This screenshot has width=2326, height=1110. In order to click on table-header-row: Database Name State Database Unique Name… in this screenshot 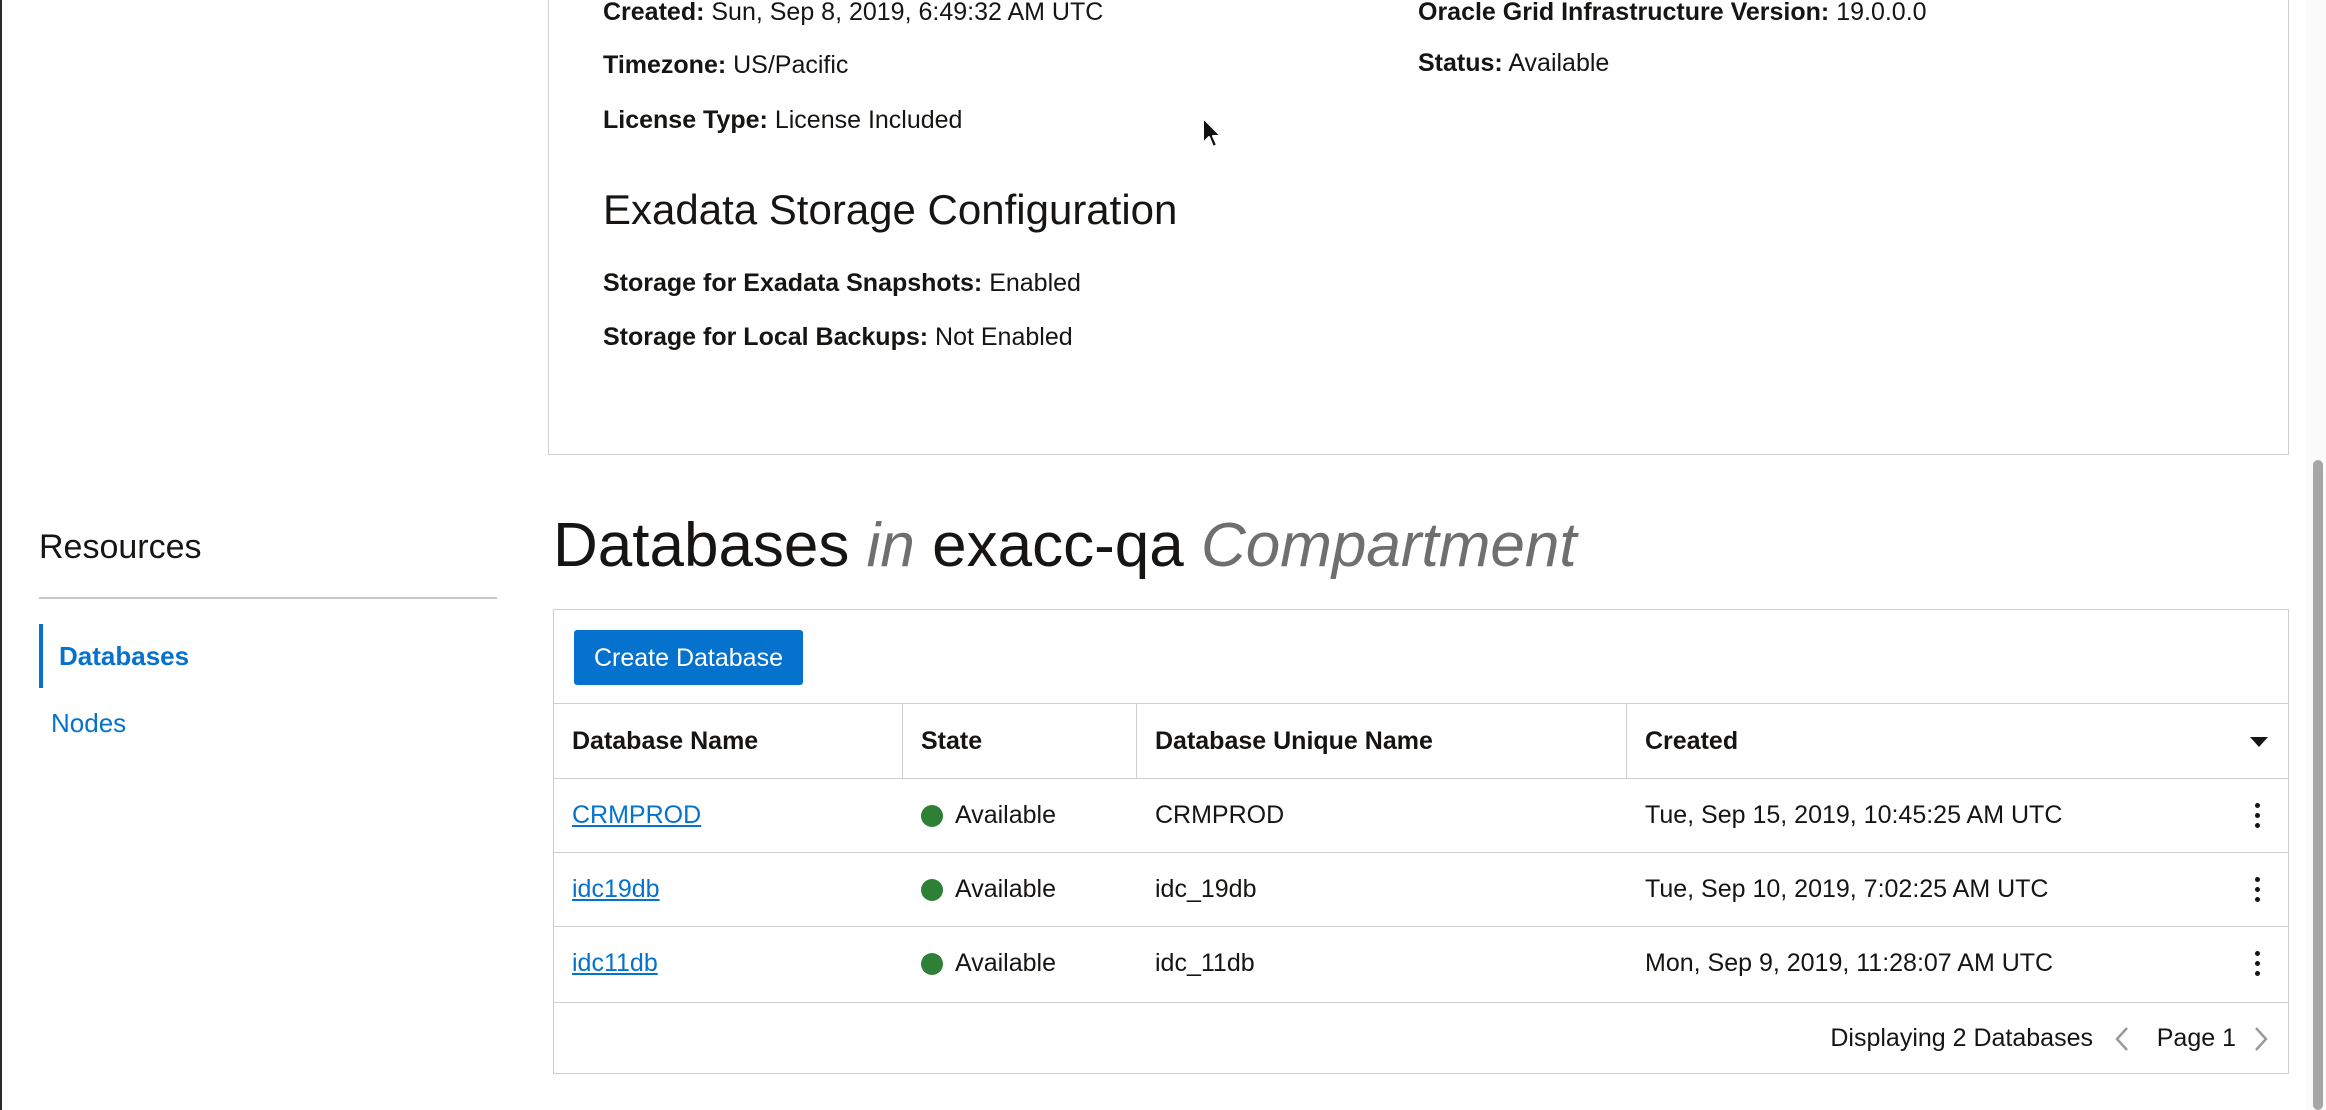, I will do `click(1421, 740)`.